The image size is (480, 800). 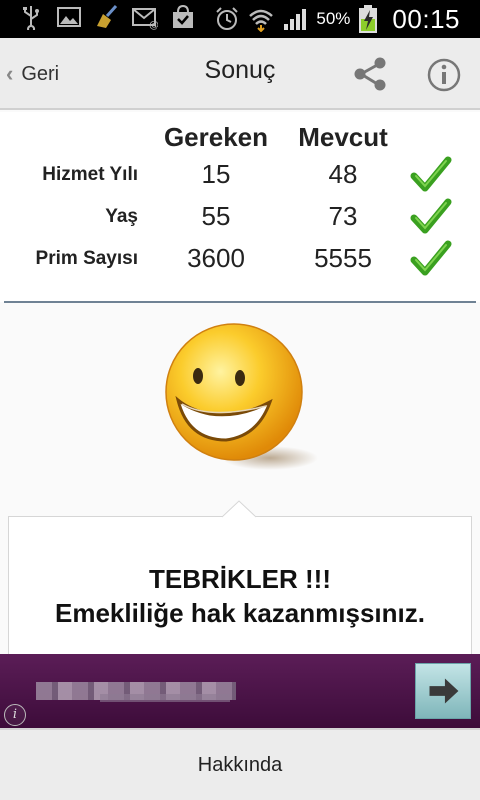 What do you see at coordinates (216, 216) in the screenshot?
I see `required-value: 55` at bounding box center [216, 216].